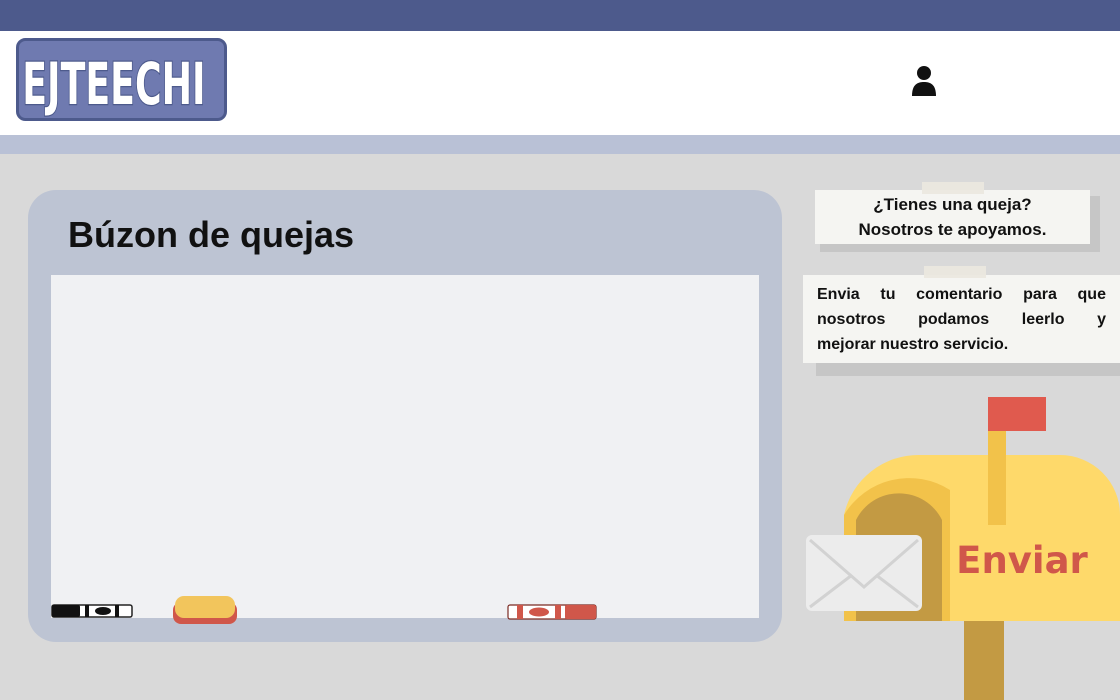 This screenshot has width=1120, height=700. I want to click on note-word: nosotros, so click(851, 319).